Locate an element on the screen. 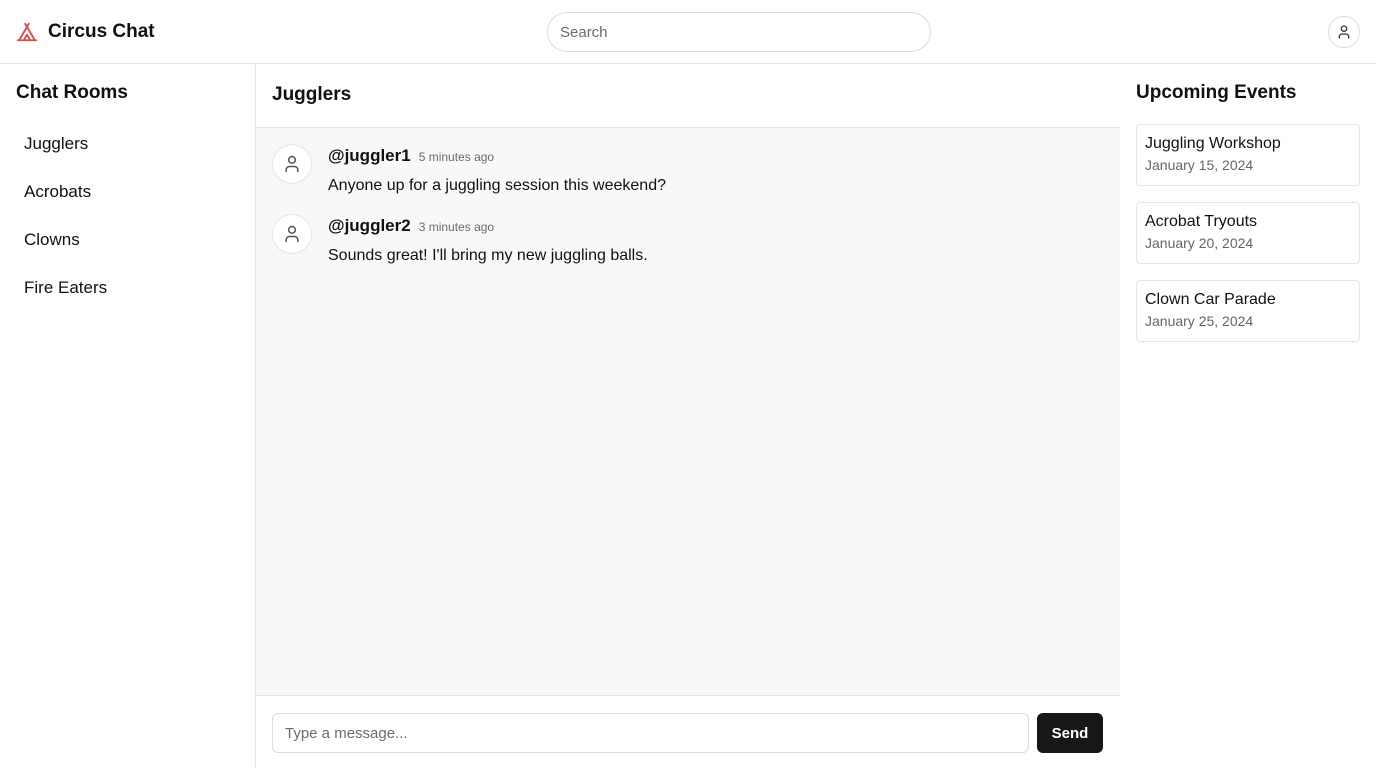 This screenshot has height=768, width=1376. events-title: Upcoming Events is located at coordinates (1216, 92).